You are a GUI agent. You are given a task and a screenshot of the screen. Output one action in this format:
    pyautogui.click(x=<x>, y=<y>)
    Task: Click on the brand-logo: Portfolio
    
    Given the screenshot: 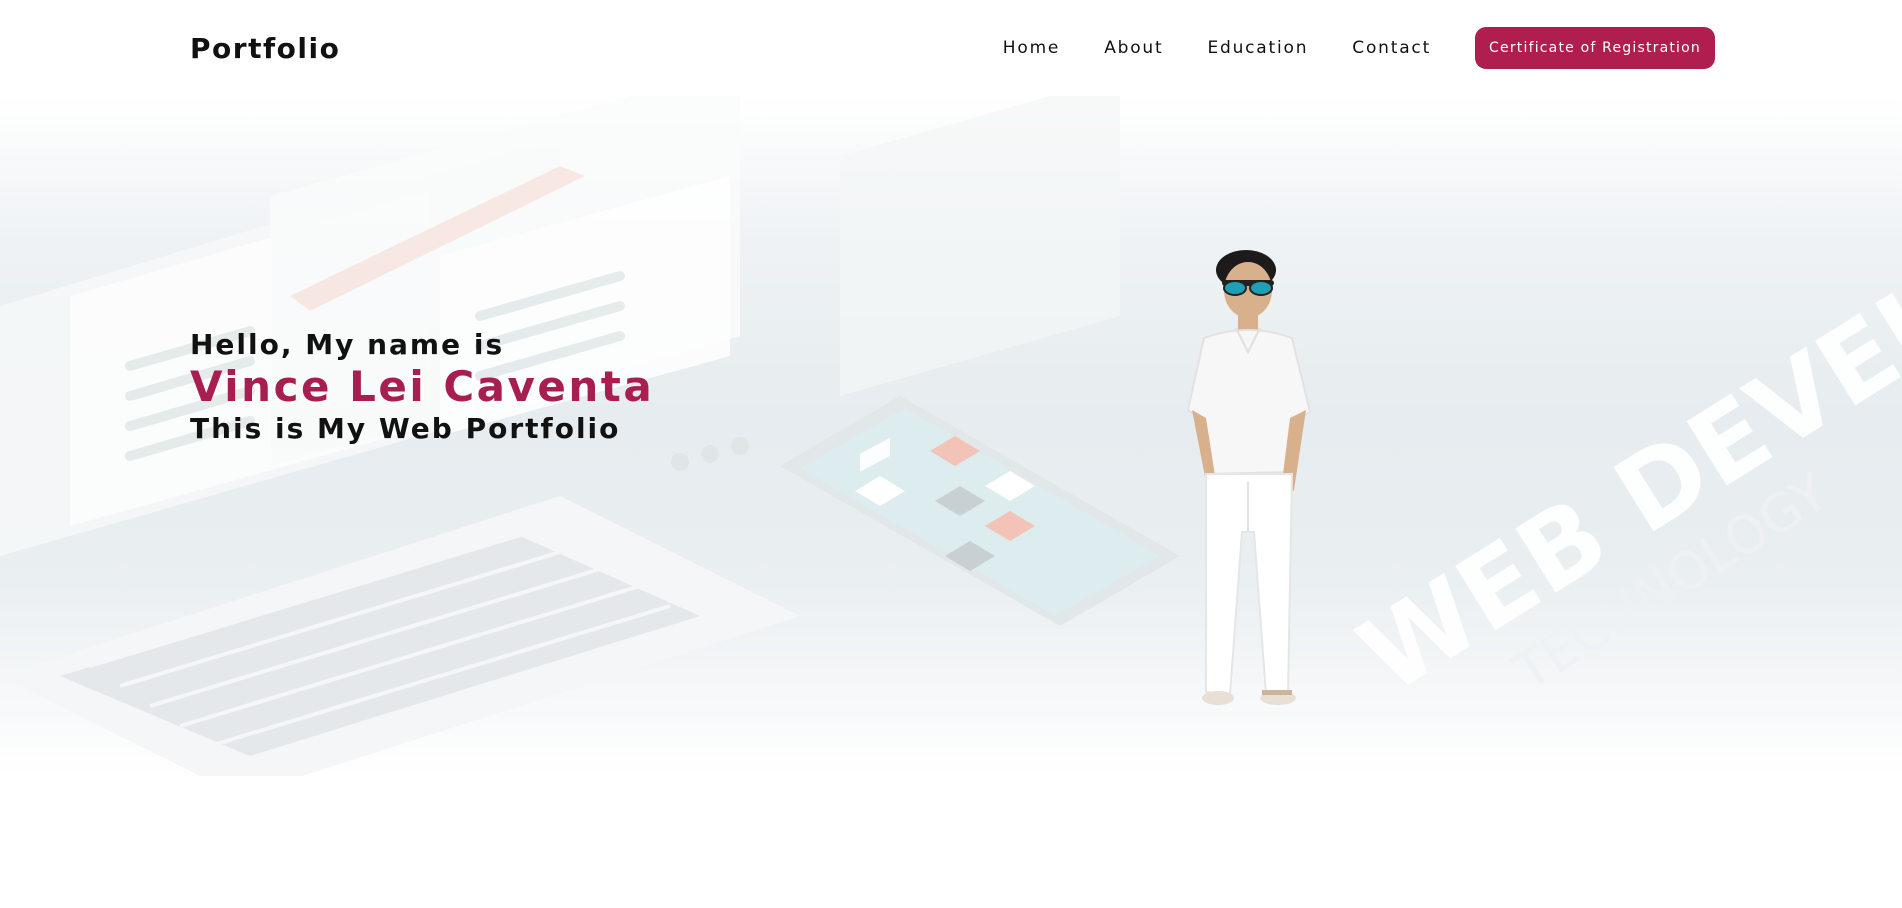 What is the action you would take?
    pyautogui.click(x=265, y=48)
    